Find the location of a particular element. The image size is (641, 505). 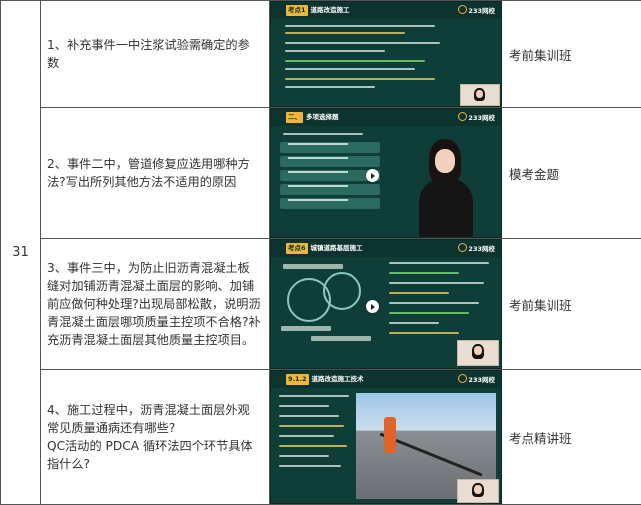

video-thumbnail-cell: 9.1.2道路改造施工技术 233网校 is located at coordinates (386, 437).